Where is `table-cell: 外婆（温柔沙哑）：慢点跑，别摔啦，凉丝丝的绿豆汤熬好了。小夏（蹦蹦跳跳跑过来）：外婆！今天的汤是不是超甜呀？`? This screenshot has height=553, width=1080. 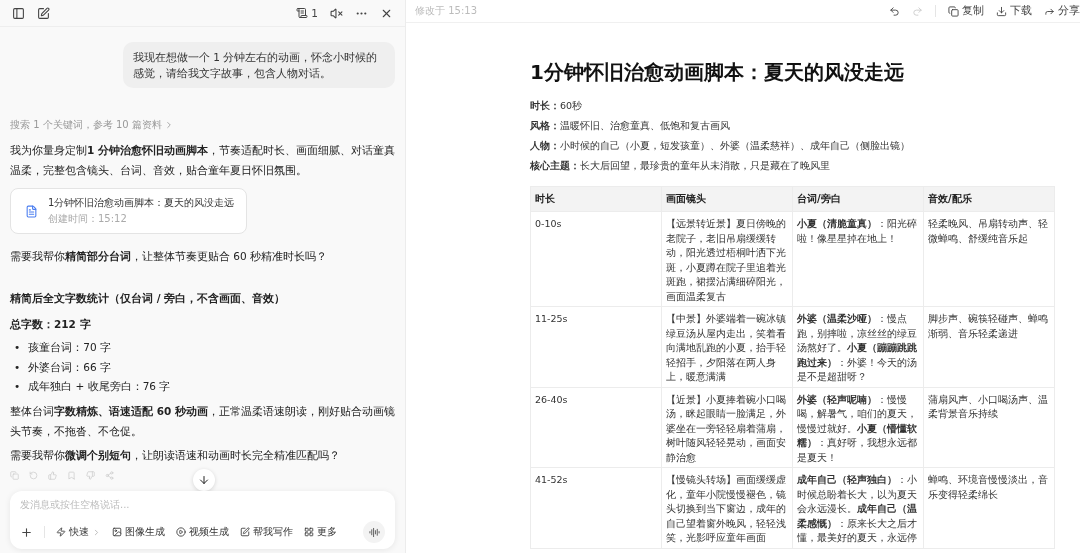
table-cell: 外婆（温柔沙哑）：慢点跑，别摔啦，凉丝丝的绿豆汤熬好了。小夏（蹦蹦跳跳跑过来）：外婆！今天的汤是不是超甜呀？ is located at coordinates (858, 346).